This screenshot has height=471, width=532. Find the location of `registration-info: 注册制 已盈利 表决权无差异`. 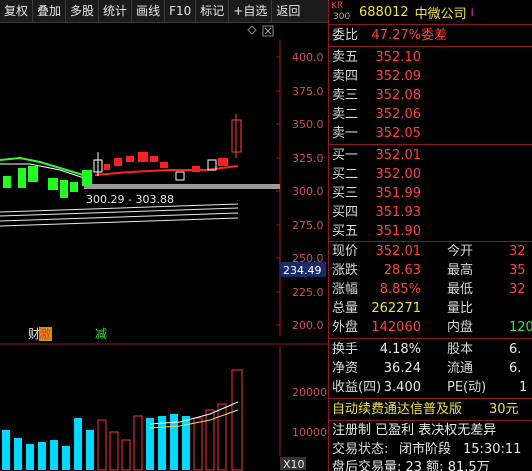

registration-info: 注册制 已盈利 表决权无差异 is located at coordinates (414, 430).